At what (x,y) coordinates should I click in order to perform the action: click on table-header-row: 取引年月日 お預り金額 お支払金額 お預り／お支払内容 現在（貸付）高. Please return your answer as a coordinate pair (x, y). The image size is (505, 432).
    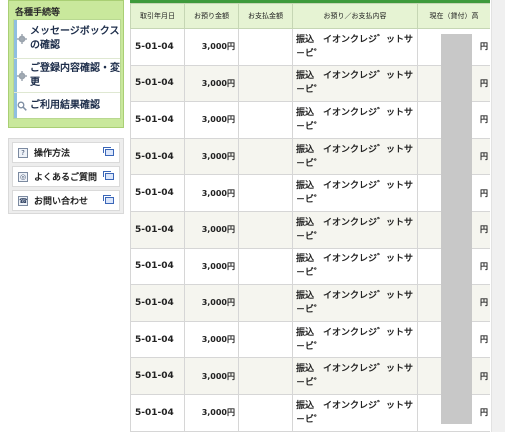
    Looking at the image, I should click on (310, 16).